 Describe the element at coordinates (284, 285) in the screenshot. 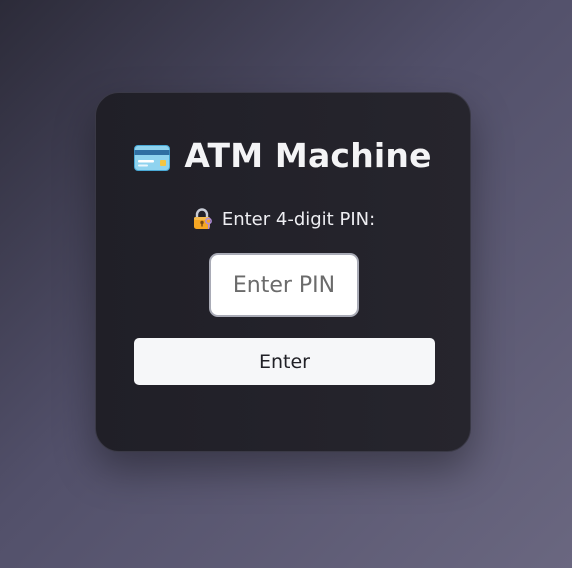

I see `pin-input` at that location.